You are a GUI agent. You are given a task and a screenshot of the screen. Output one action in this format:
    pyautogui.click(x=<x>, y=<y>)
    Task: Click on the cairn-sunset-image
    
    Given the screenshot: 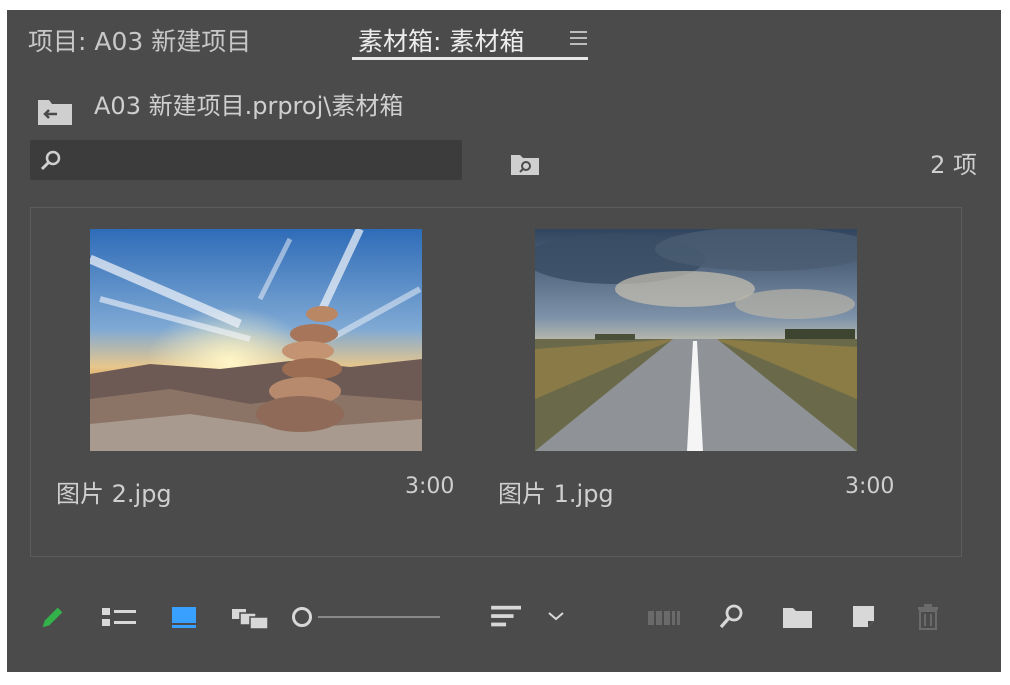 What is the action you would take?
    pyautogui.click(x=256, y=340)
    